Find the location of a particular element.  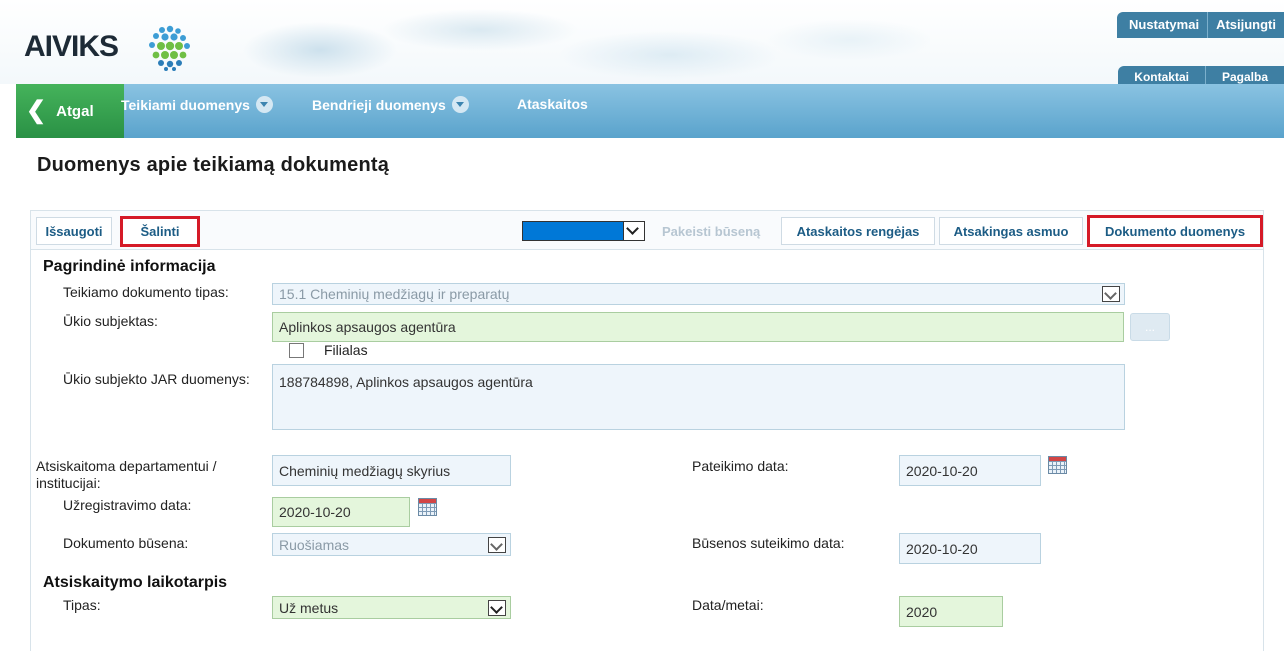

section-title-main: Pagrindinė informacija is located at coordinates (129, 266).